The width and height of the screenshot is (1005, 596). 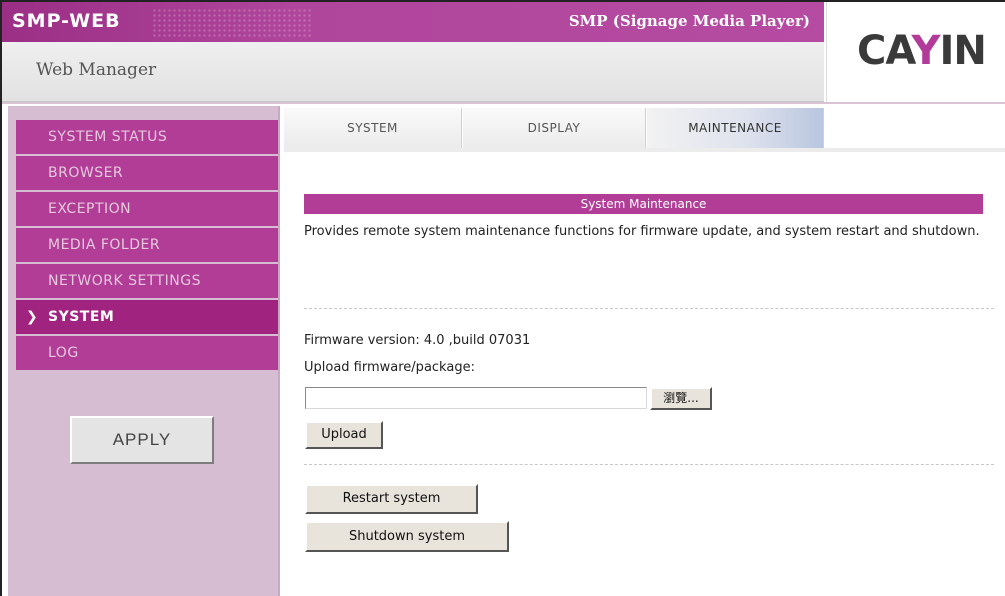 I want to click on tab-system: SYSTEM, so click(x=373, y=128).